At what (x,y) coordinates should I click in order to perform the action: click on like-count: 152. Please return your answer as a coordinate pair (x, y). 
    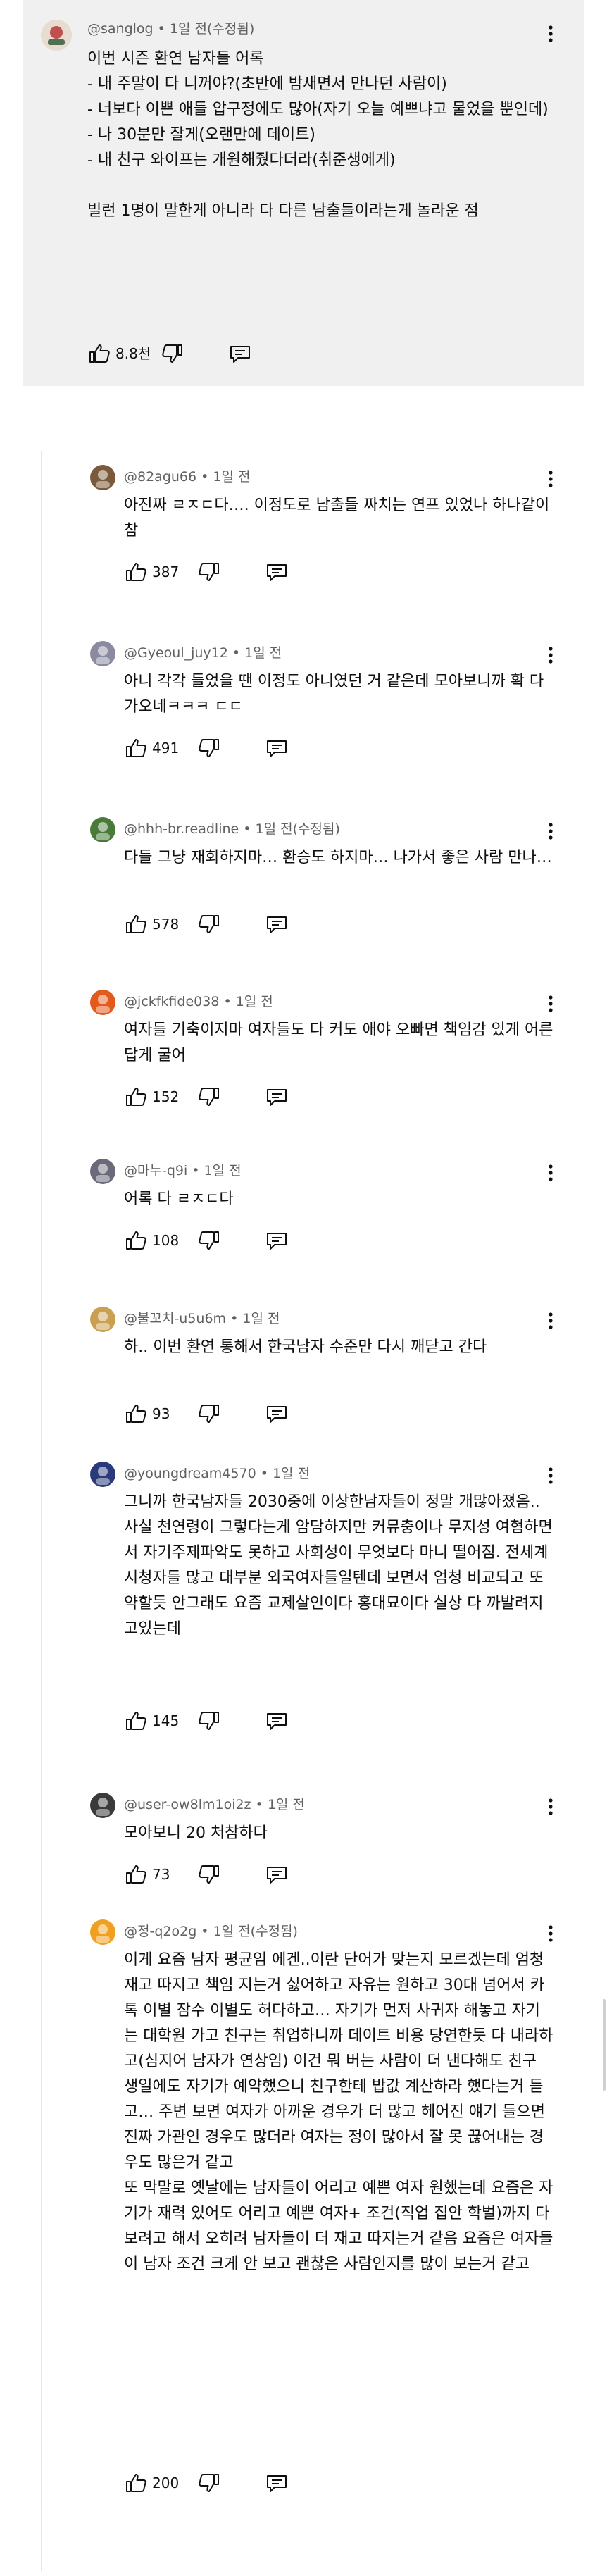
    Looking at the image, I should click on (166, 1096).